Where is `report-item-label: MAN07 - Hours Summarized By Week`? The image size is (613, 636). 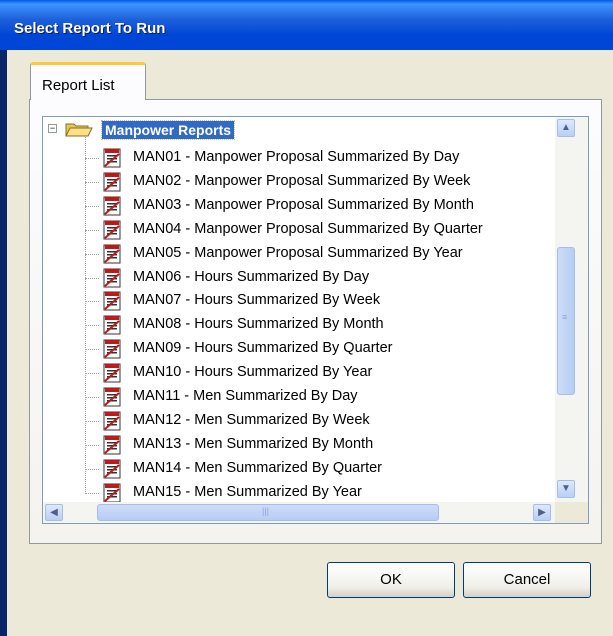 report-item-label: MAN07 - Hours Summarized By Week is located at coordinates (257, 300).